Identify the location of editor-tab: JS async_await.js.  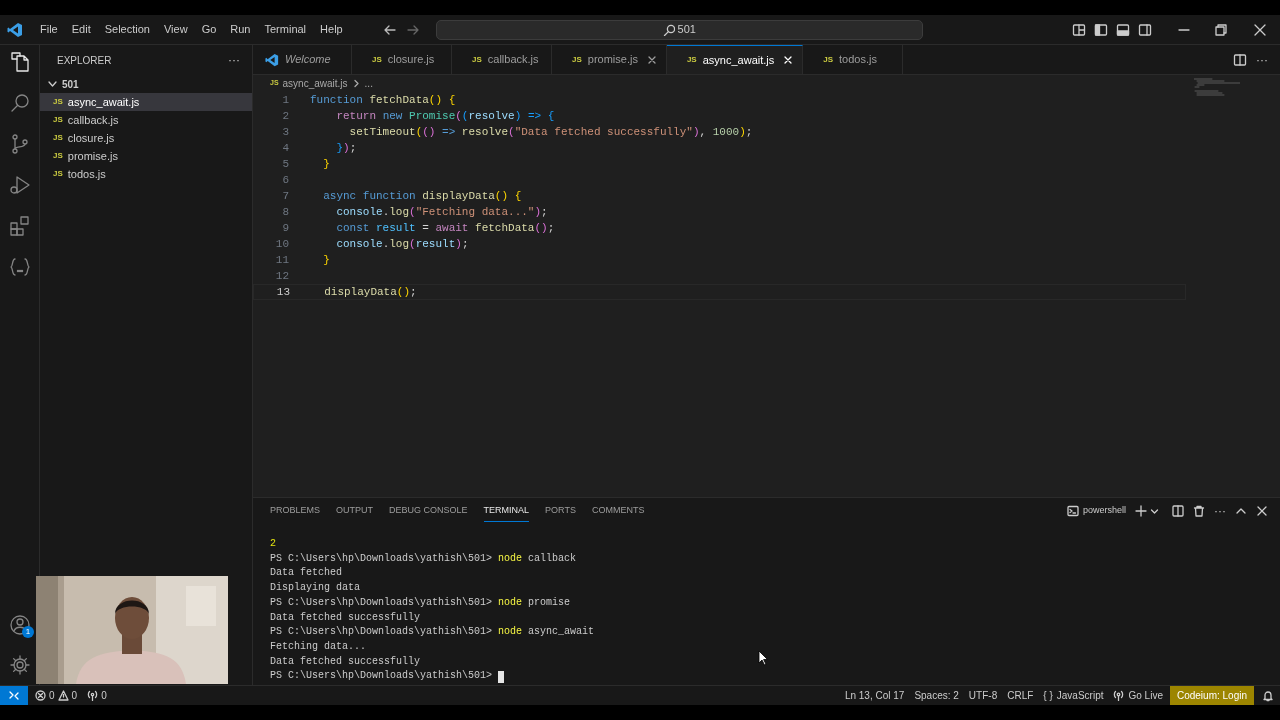
(735, 59).